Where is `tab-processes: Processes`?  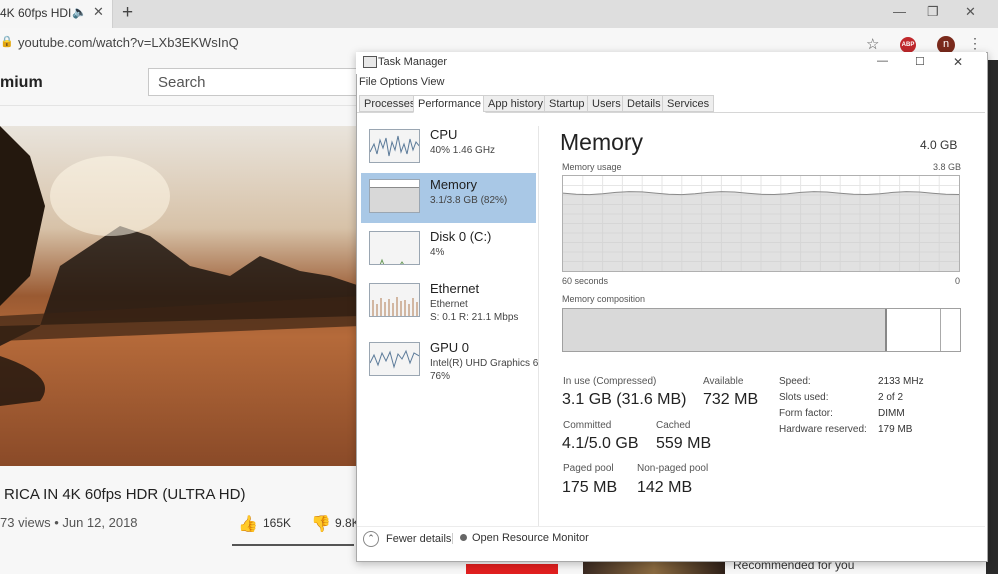 tab-processes: Processes is located at coordinates (390, 103).